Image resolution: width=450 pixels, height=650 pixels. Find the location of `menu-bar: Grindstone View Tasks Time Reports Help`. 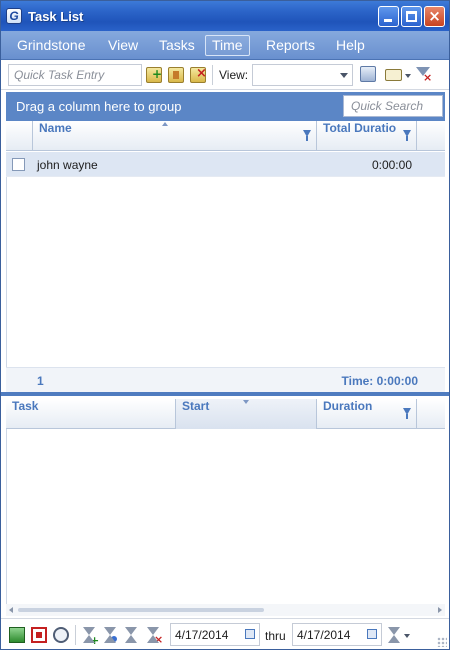

menu-bar: Grindstone View Tasks Time Reports Help is located at coordinates (225, 45).